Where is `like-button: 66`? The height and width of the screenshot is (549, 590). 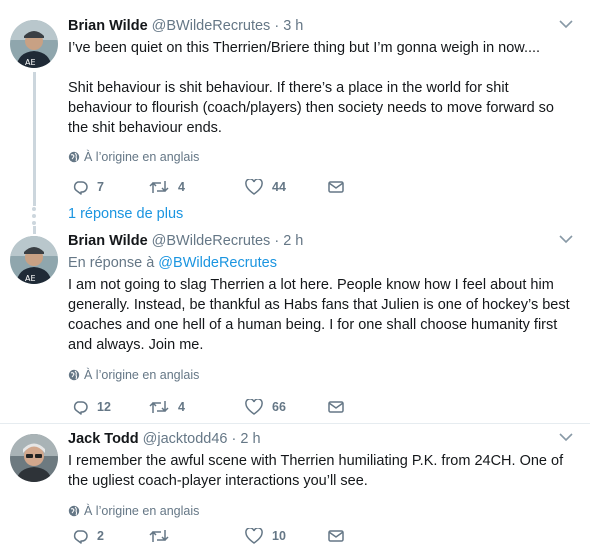 like-button: 66 is located at coordinates (286, 407).